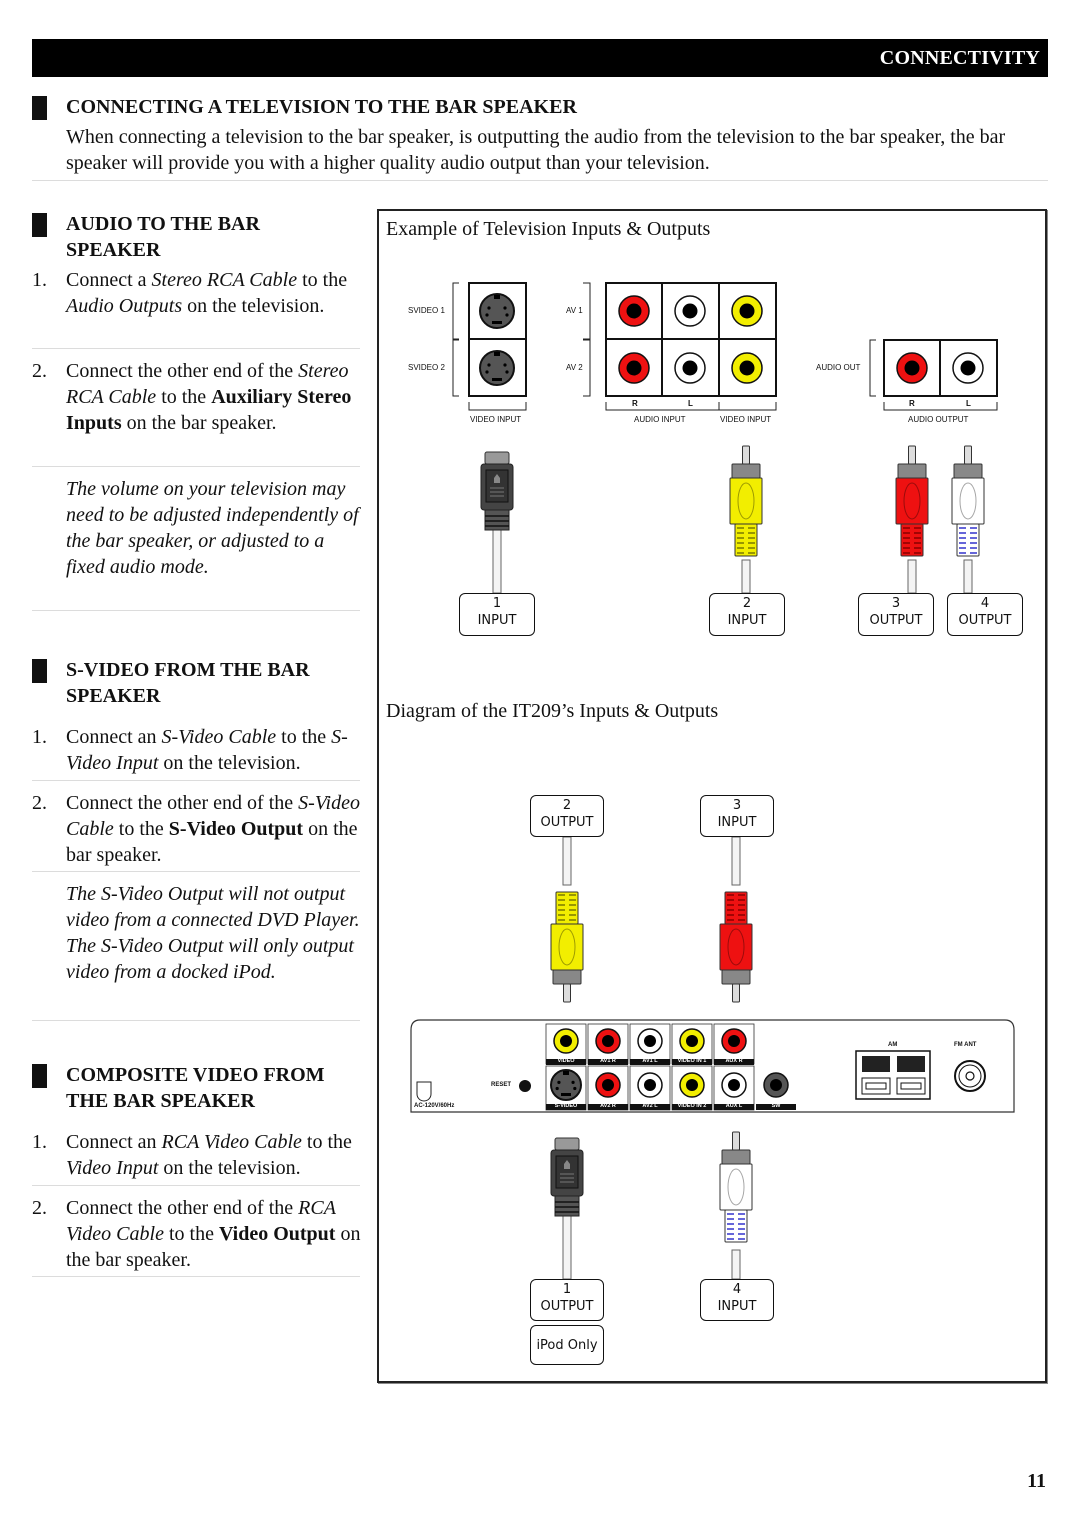 This screenshot has width=1080, height=1527. What do you see at coordinates (566, 1106) in the screenshot?
I see `jack-label: S-VIDEO` at bounding box center [566, 1106].